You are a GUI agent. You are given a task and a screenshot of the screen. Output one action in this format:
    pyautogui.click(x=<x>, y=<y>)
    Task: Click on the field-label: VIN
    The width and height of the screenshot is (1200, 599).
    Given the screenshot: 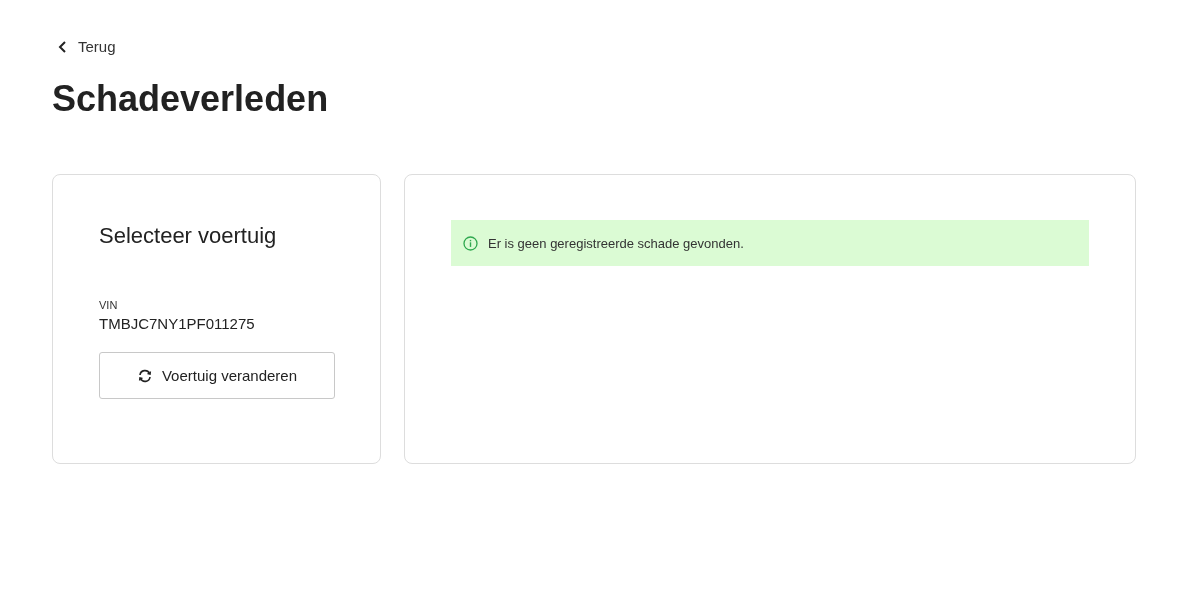 What is the action you would take?
    pyautogui.click(x=109, y=305)
    